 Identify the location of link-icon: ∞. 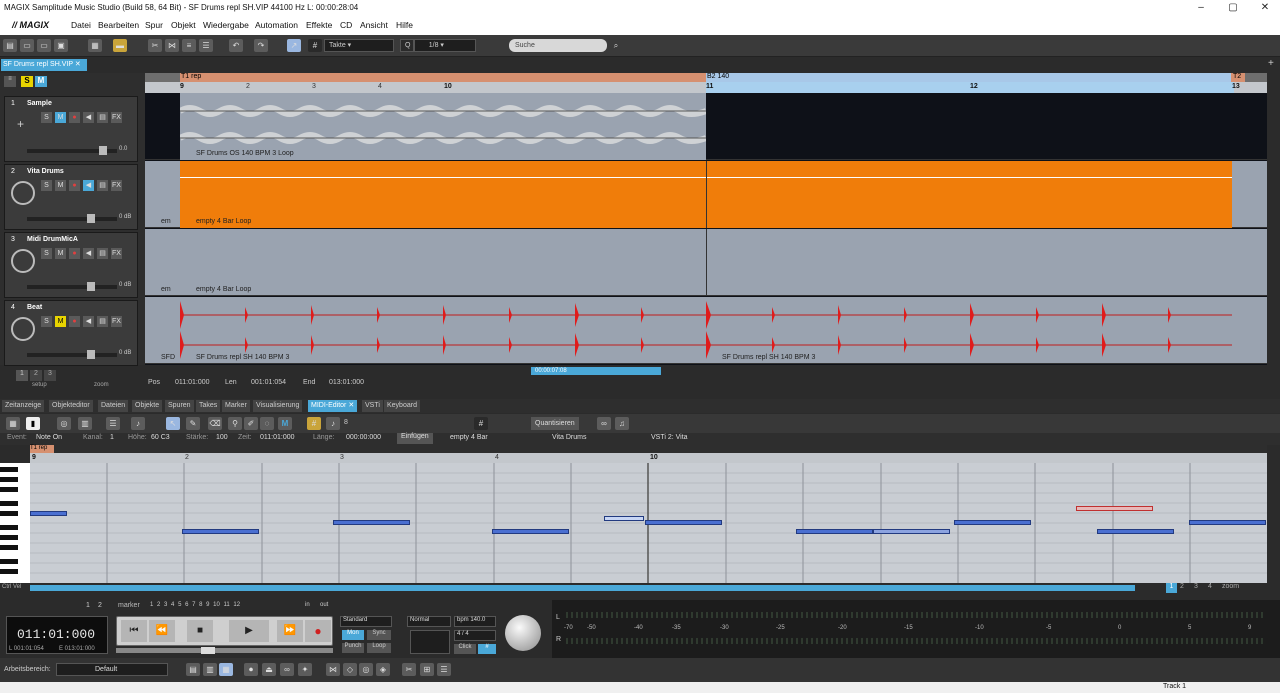
(604, 423).